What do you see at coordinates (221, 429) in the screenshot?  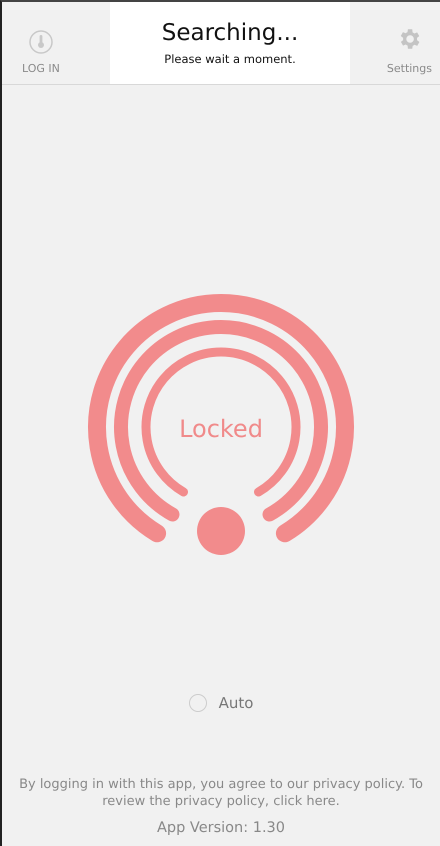 I see `lock-status: Locked` at bounding box center [221, 429].